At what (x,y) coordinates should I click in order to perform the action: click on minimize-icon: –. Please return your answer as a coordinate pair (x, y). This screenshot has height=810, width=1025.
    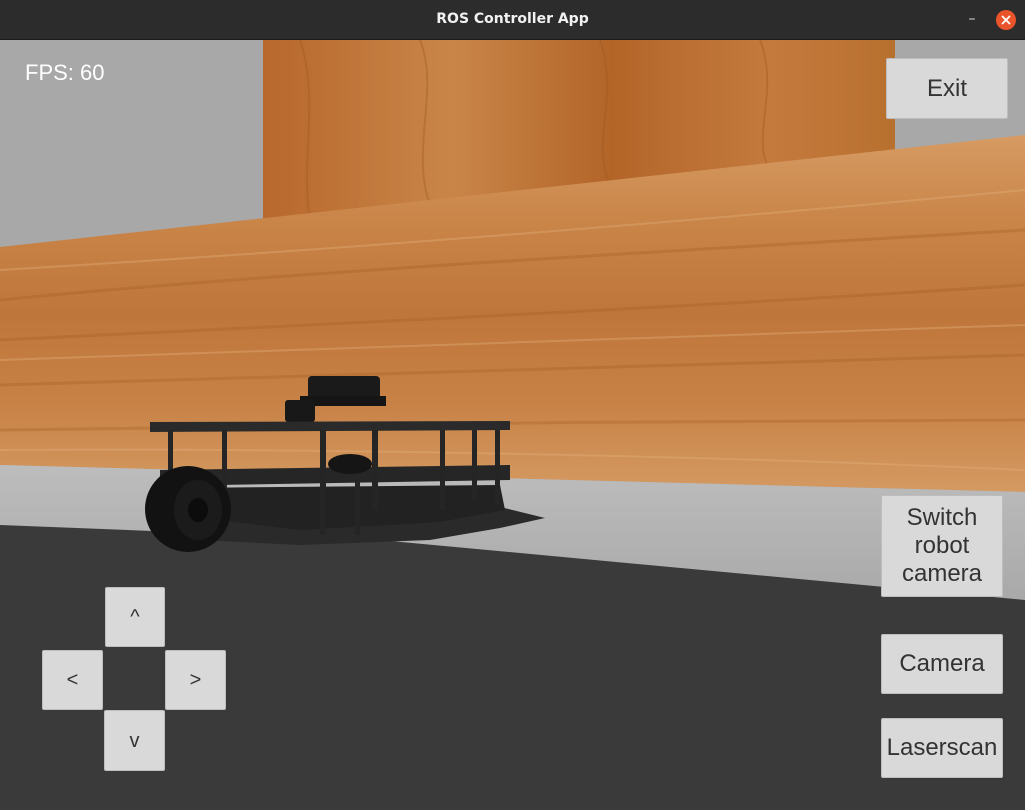
    Looking at the image, I should click on (972, 19).